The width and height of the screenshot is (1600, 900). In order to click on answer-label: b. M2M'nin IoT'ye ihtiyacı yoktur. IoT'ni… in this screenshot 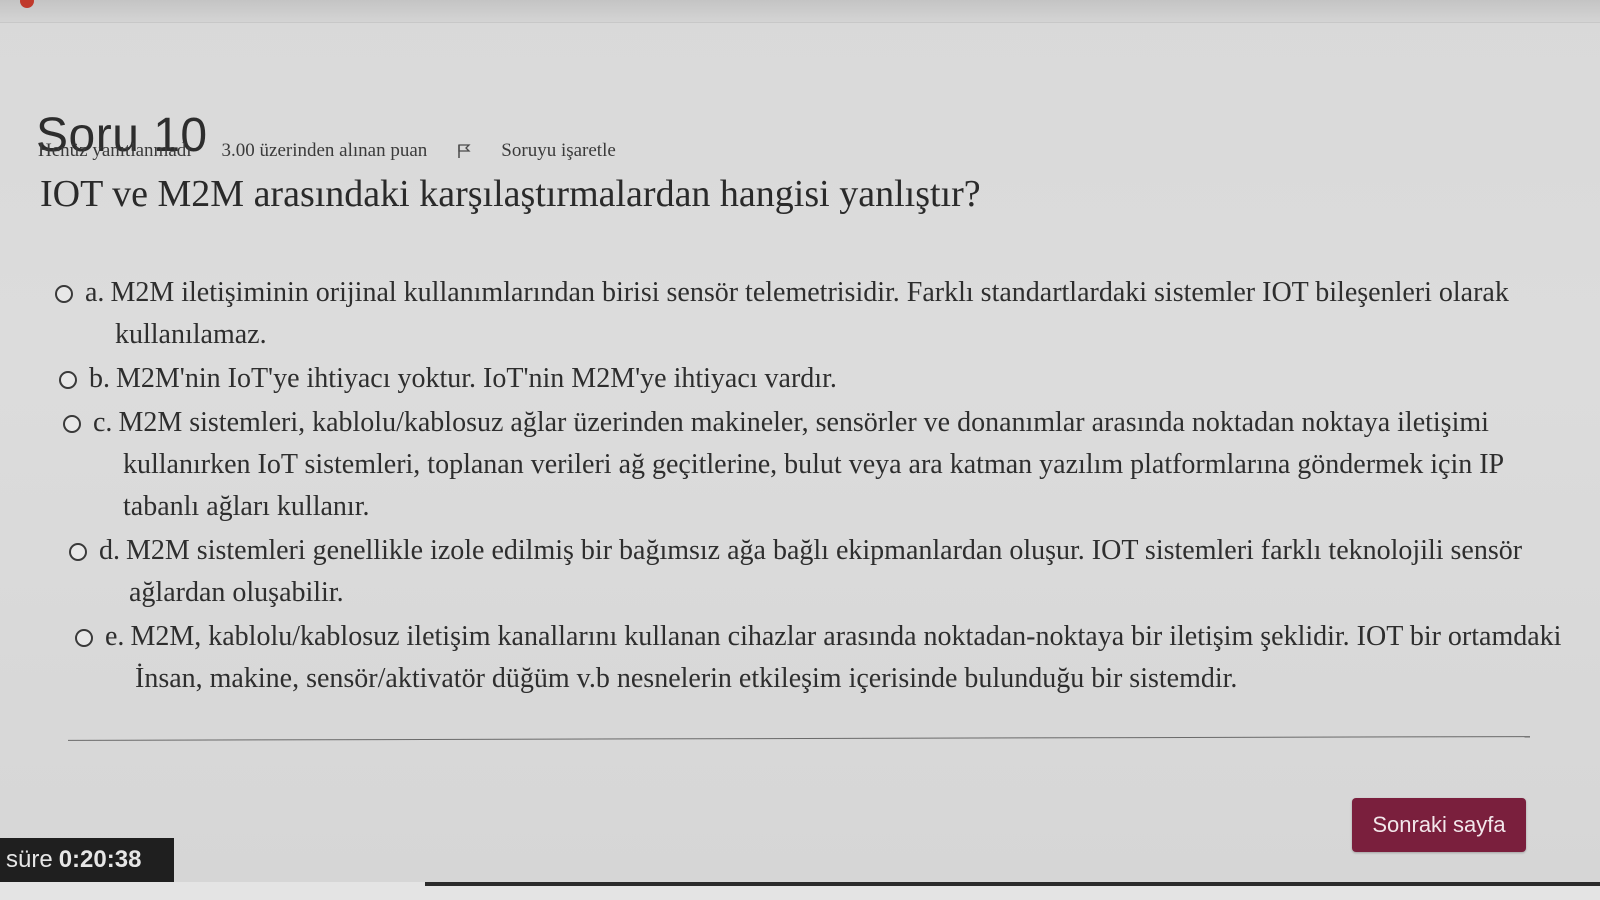, I will do `click(832, 379)`.